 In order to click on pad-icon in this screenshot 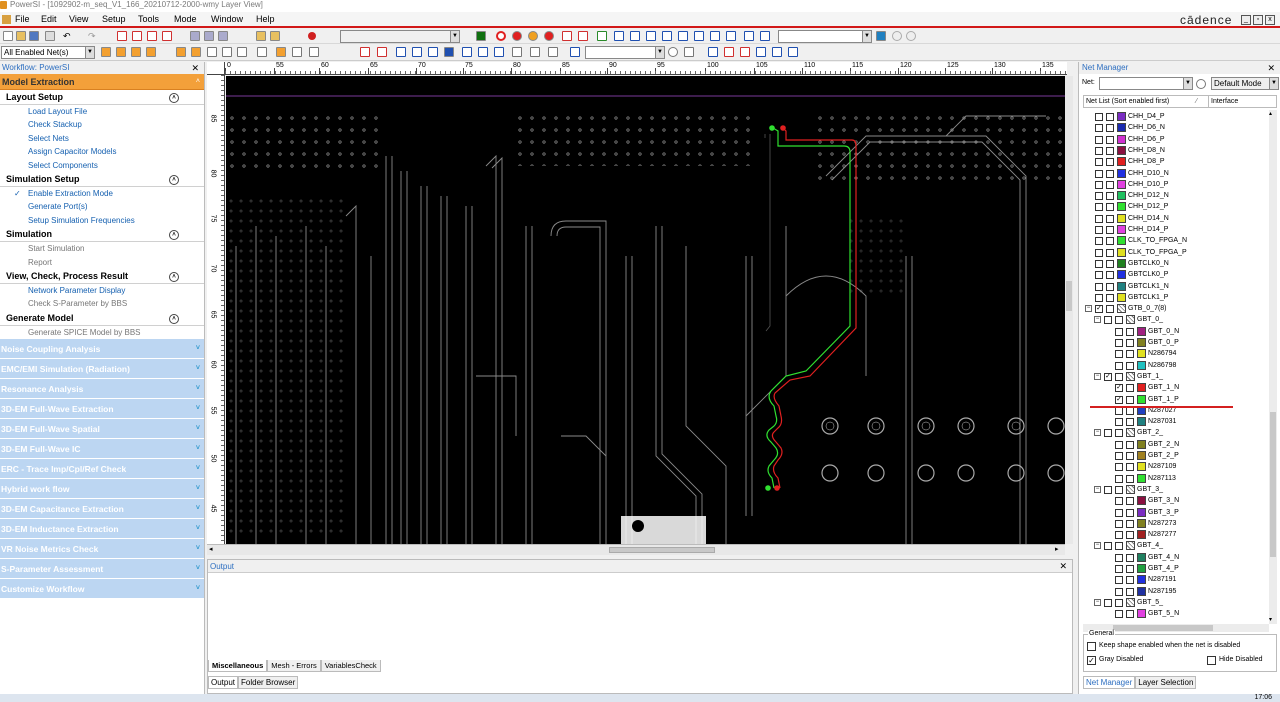, I will do `click(635, 36)`.